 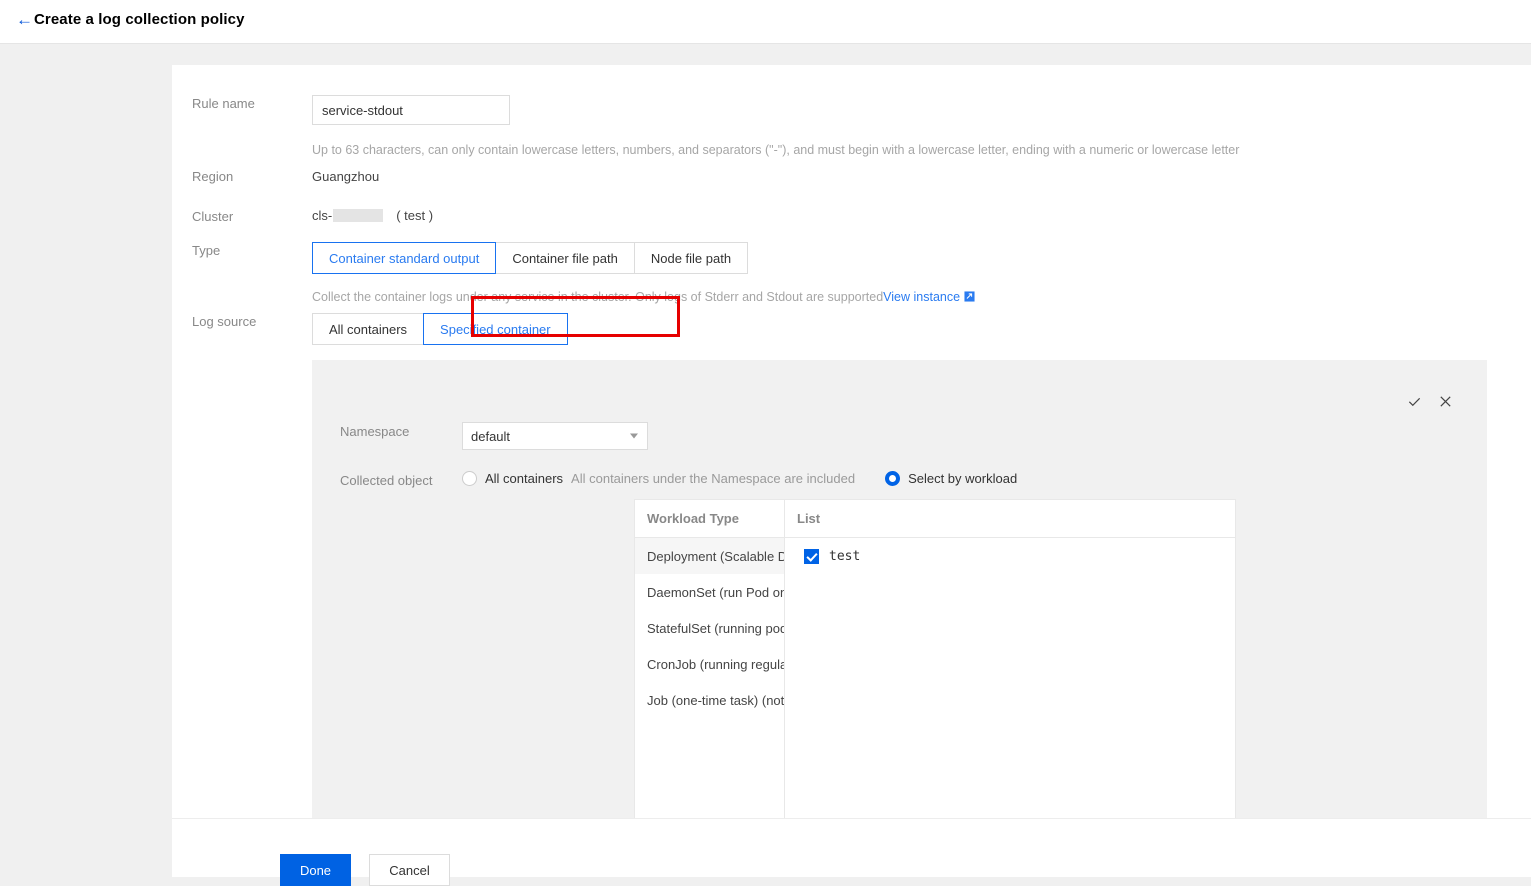 I want to click on field-namespace: Namespace default, so click(x=494, y=436).